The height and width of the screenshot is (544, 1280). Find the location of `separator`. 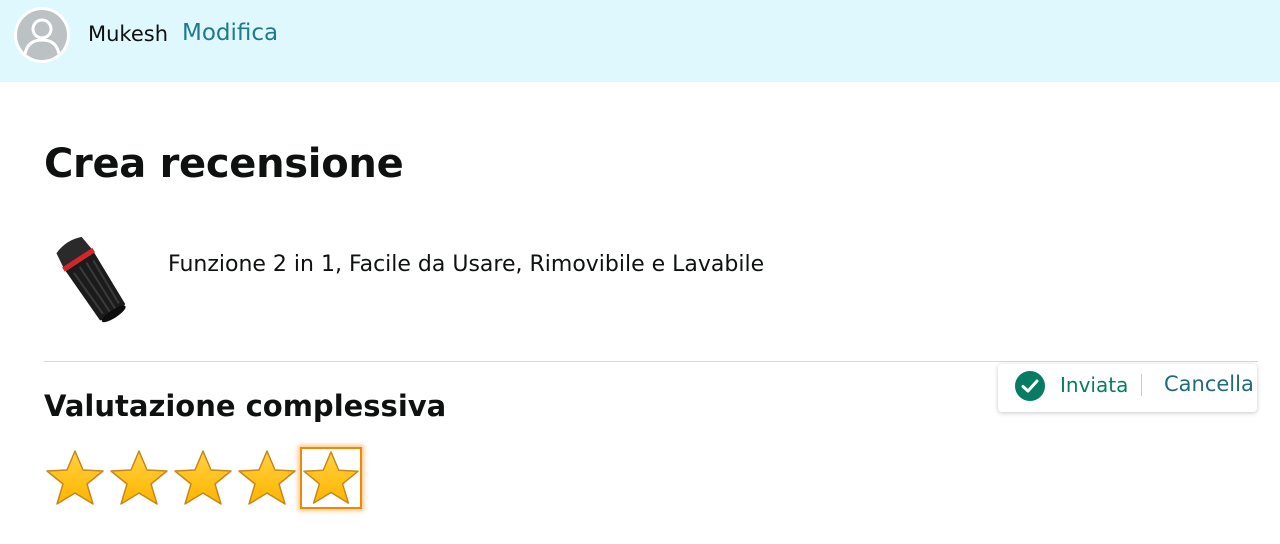

separator is located at coordinates (1141, 385).